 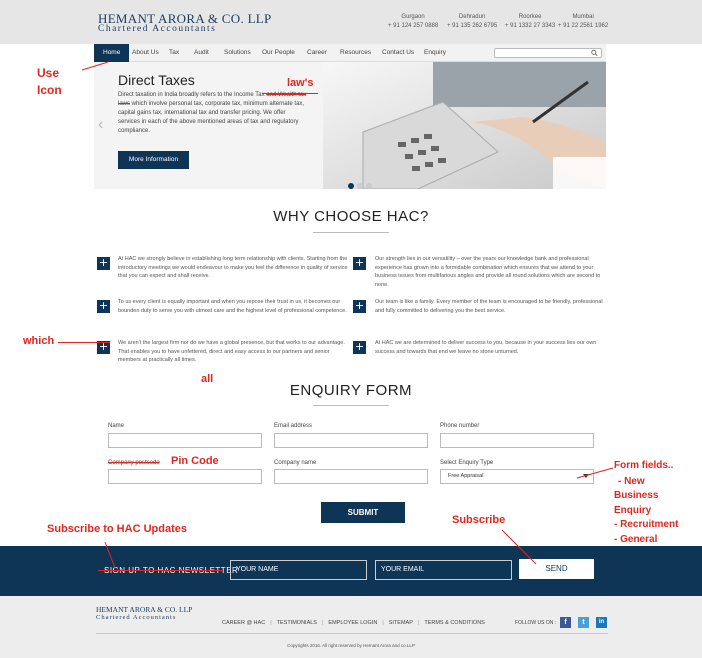 I want to click on twitter-icon: t, so click(x=583, y=622).